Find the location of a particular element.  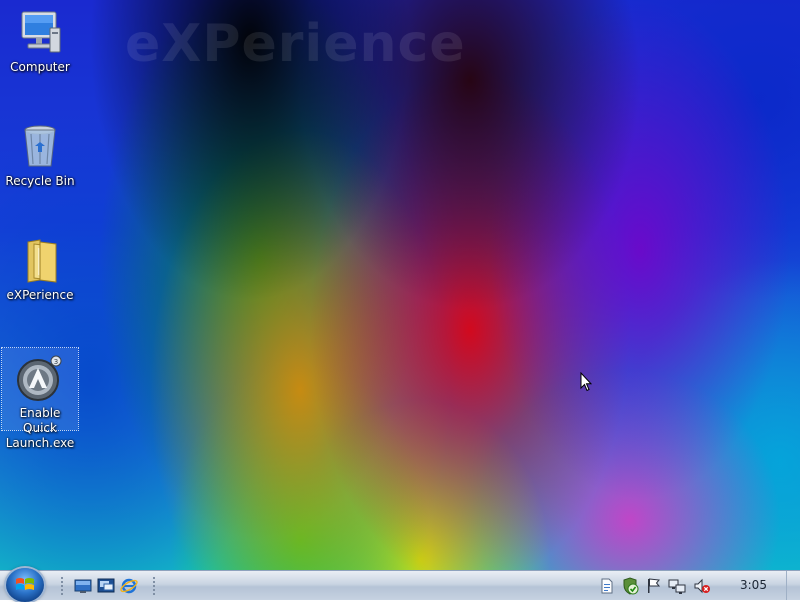

quick-launch-show-desktop is located at coordinates (83, 586).